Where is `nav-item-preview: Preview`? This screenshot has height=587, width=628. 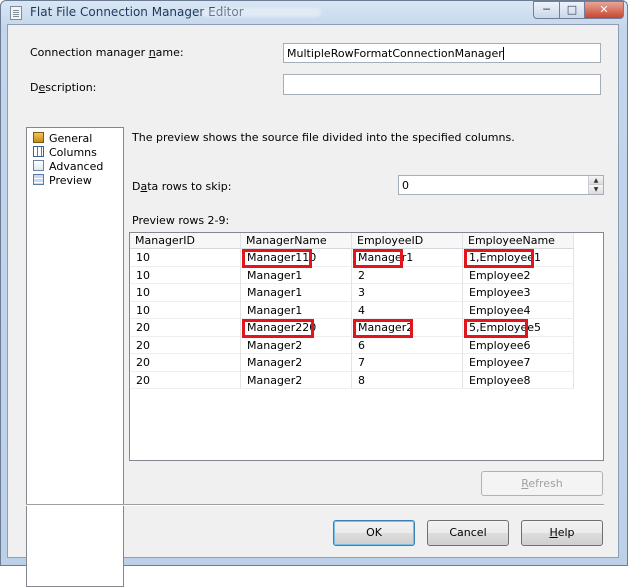
nav-item-preview: Preview is located at coordinates (62, 181).